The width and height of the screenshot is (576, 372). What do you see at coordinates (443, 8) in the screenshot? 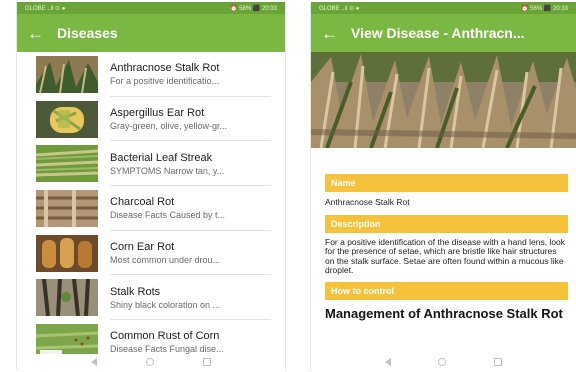
I see `status-bar: GLOBE ..il ⊙ ● ⏰ 56% ⬛ 20:33` at bounding box center [443, 8].